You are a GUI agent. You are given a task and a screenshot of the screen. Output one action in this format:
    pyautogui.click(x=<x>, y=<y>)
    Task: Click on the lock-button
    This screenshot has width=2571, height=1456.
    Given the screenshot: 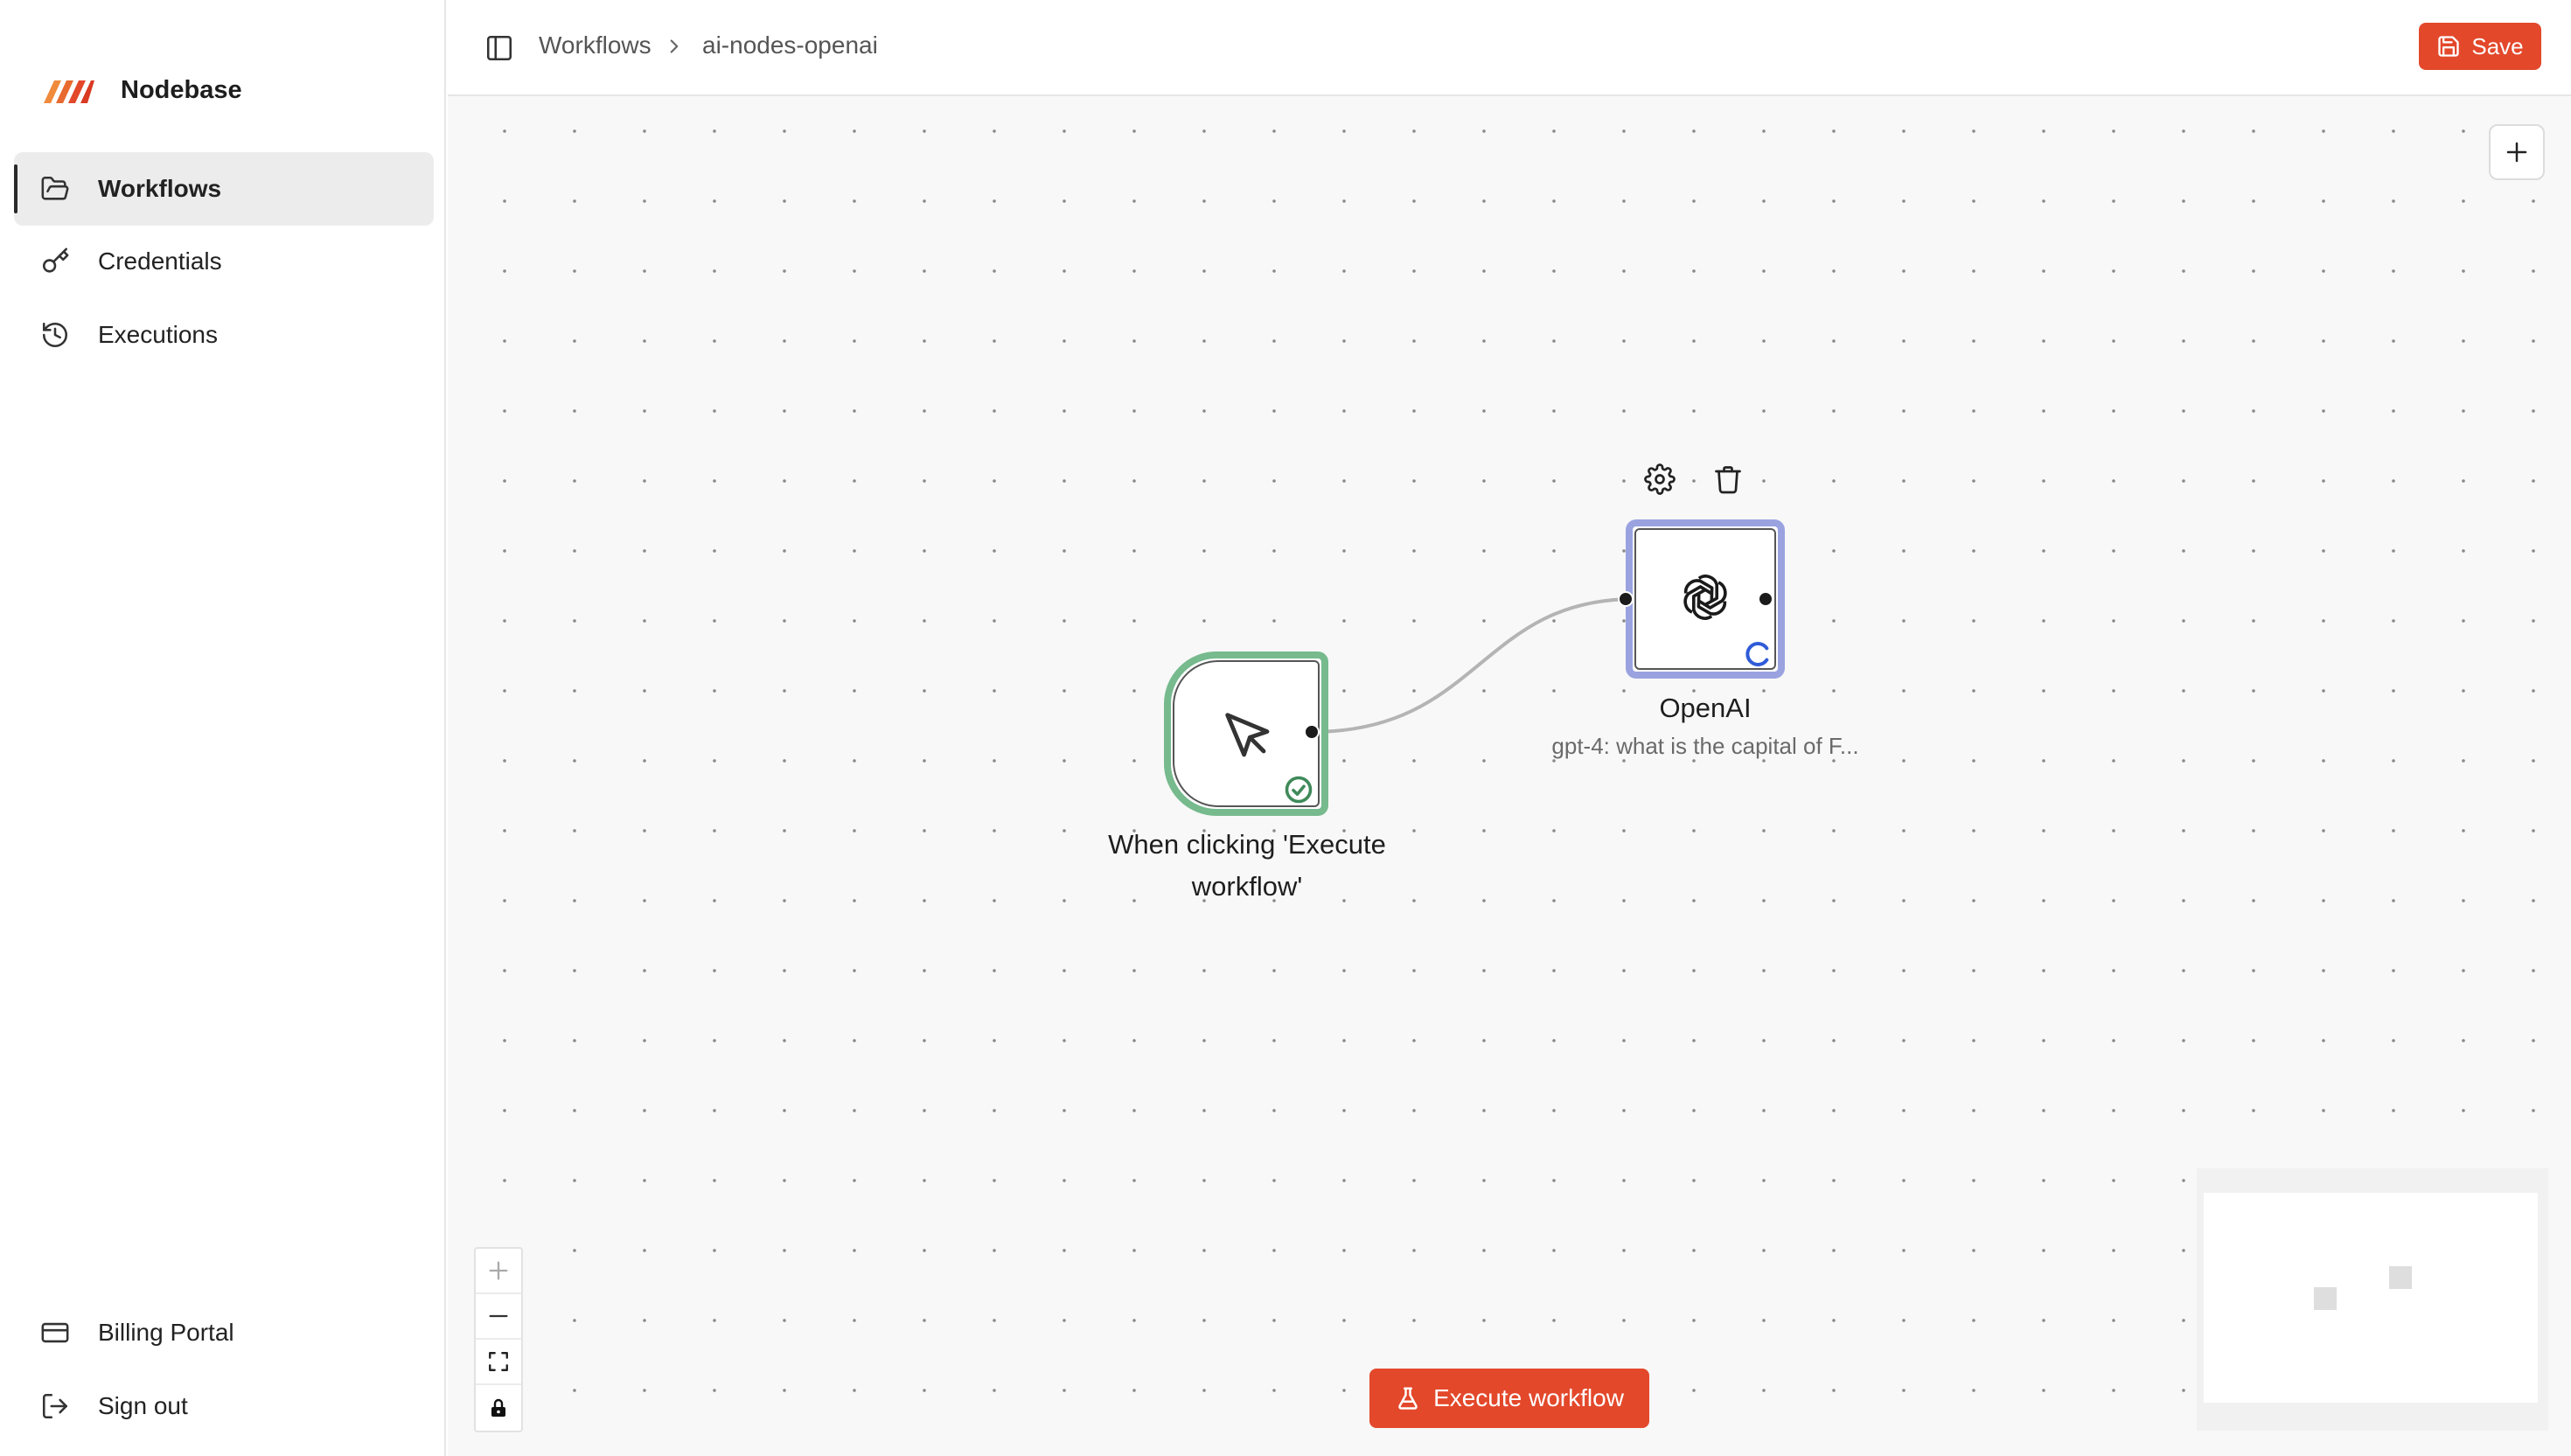 What is the action you would take?
    pyautogui.click(x=498, y=1408)
    